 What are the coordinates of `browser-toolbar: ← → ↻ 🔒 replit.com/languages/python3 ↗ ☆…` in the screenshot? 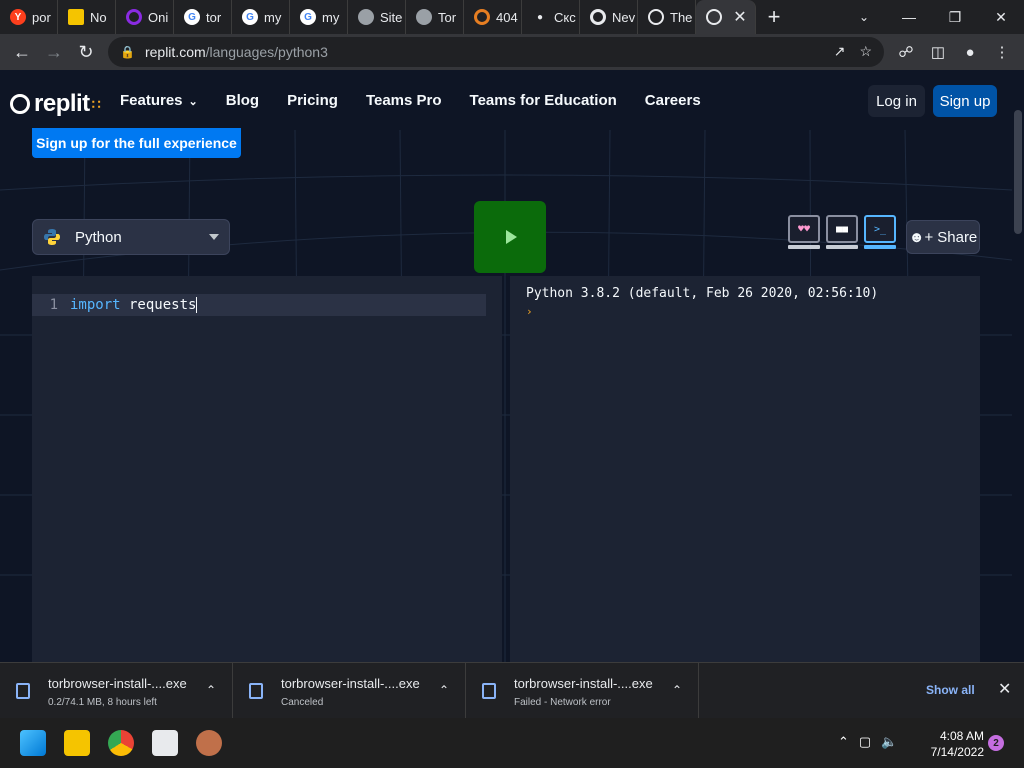 It's located at (512, 52).